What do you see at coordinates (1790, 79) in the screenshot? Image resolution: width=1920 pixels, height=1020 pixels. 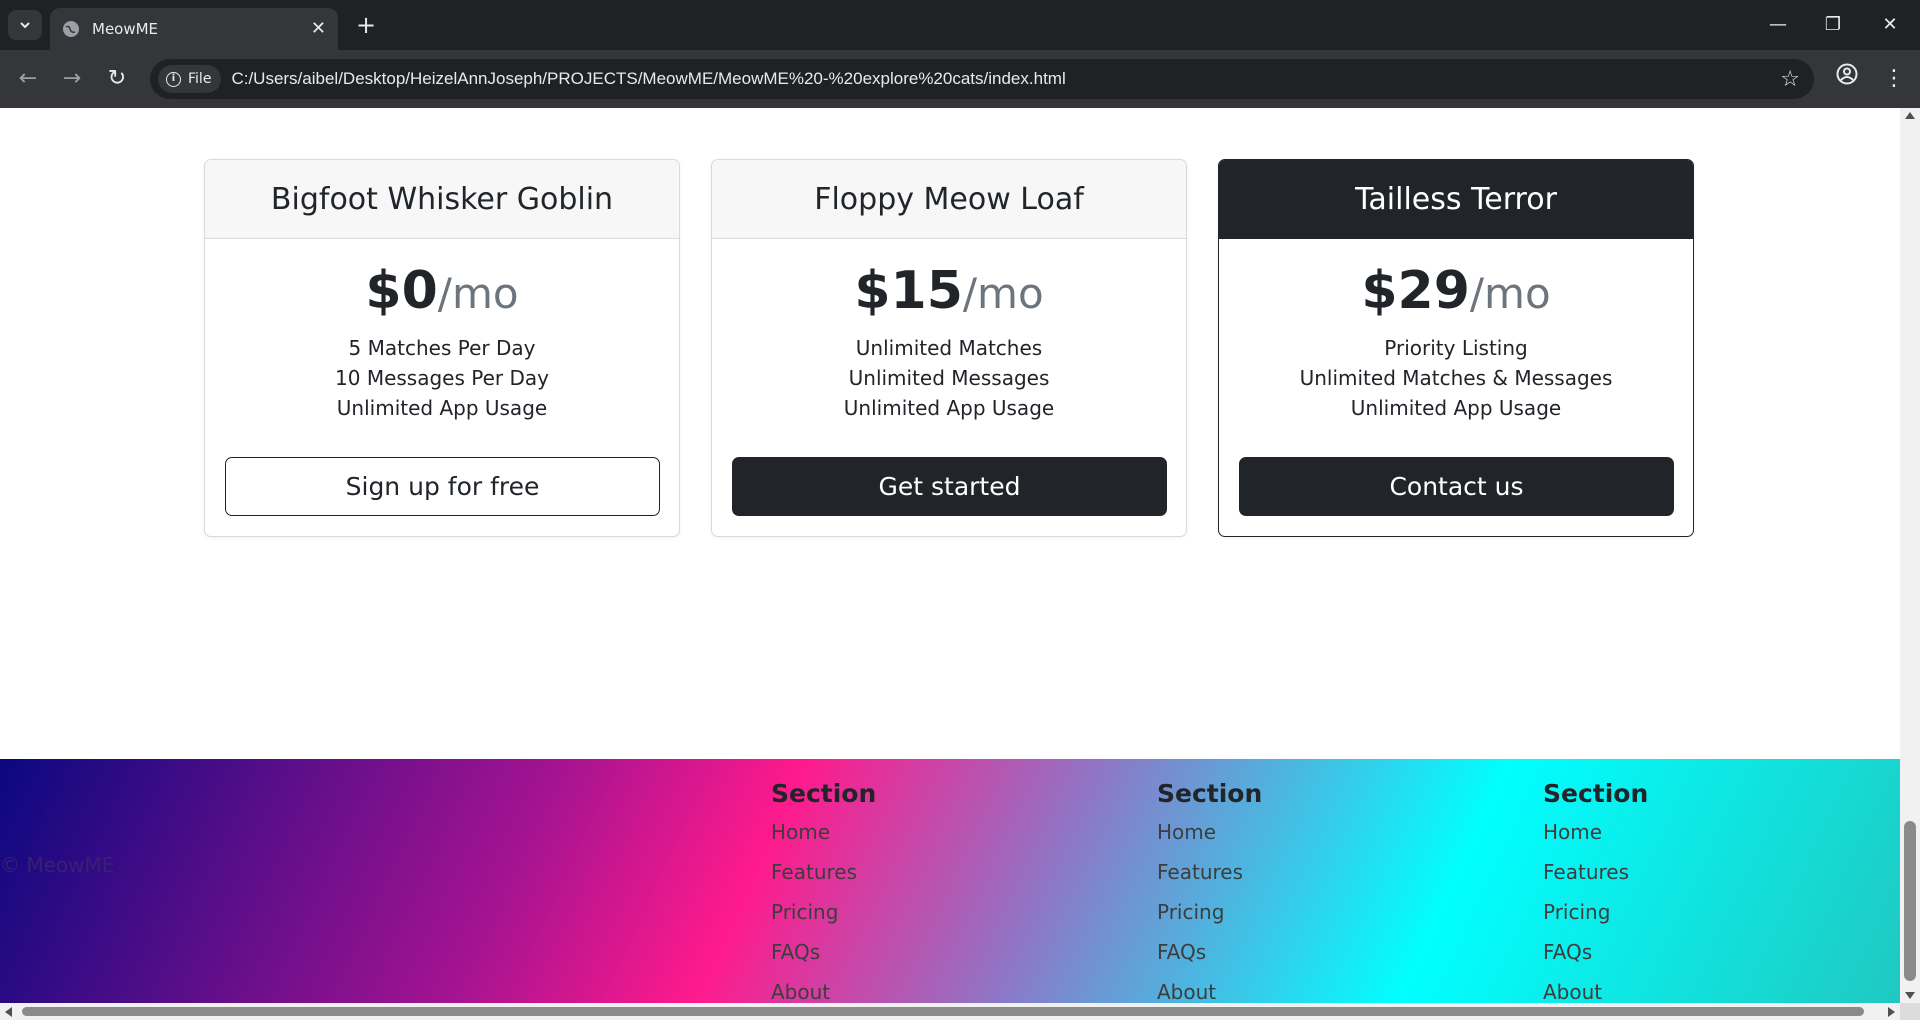 I see `star-icon: ☆` at bounding box center [1790, 79].